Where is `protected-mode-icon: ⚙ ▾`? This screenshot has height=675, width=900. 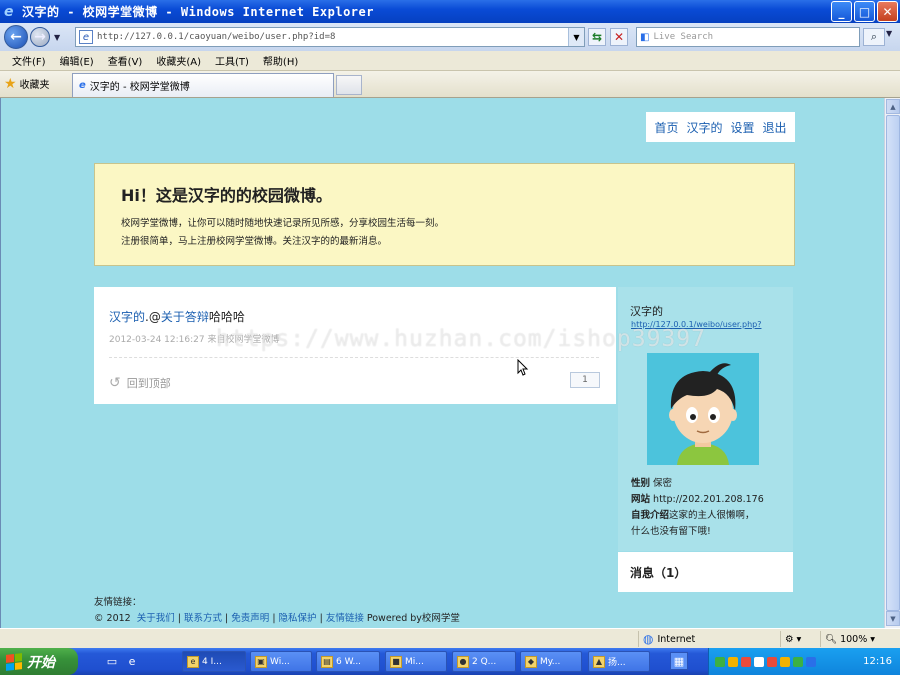 protected-mode-icon: ⚙ ▾ is located at coordinates (800, 639).